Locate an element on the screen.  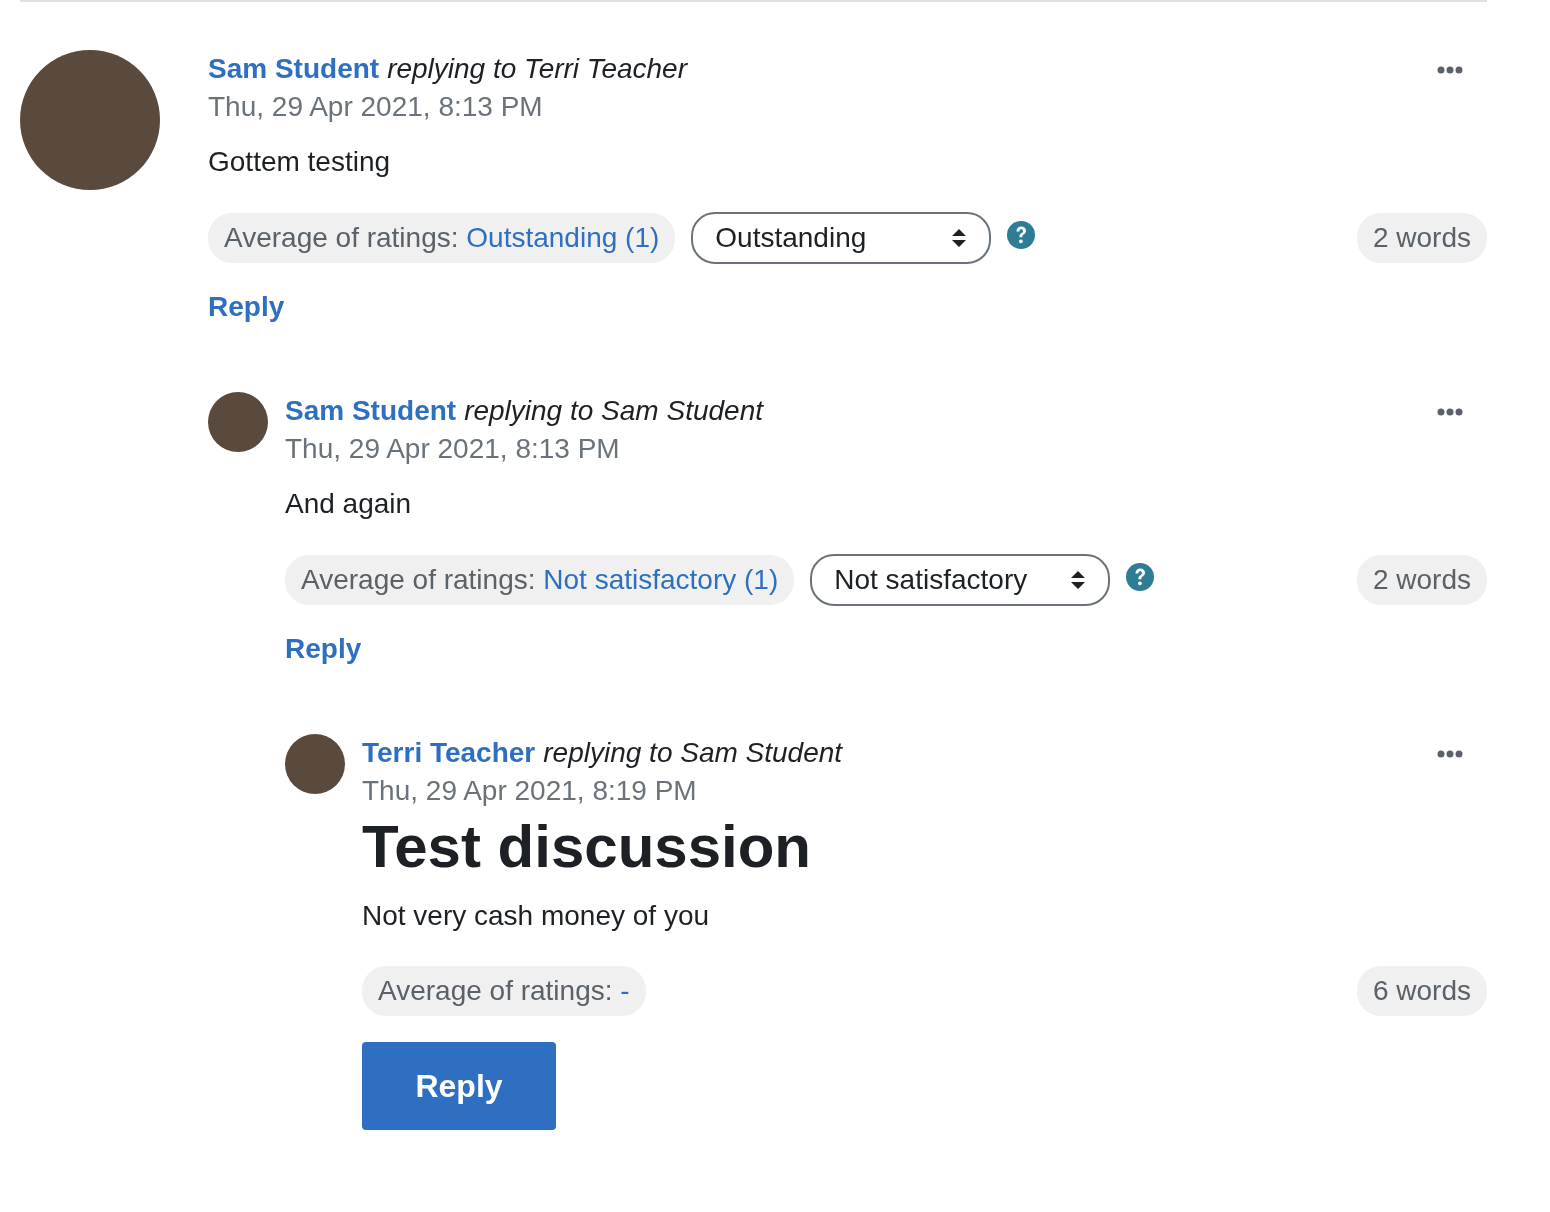
average-rating: Average of ratings: Not satisfactory (1) is located at coordinates (540, 580).